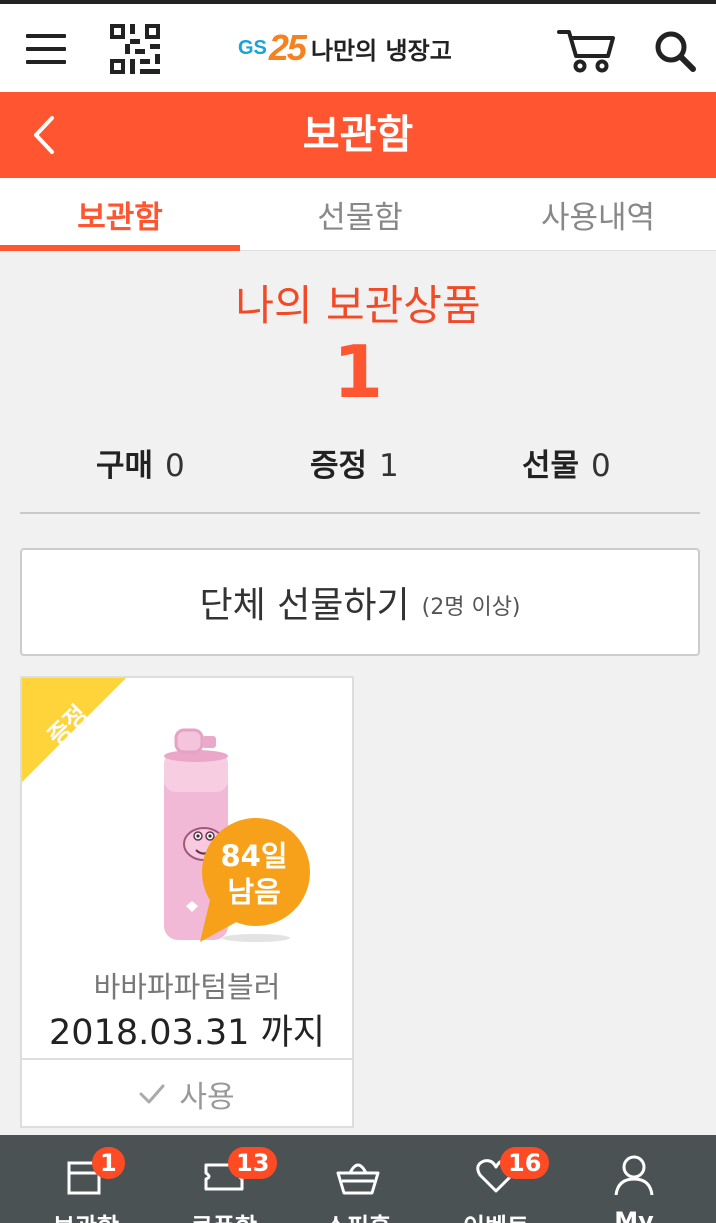  Describe the element at coordinates (86, 1179) in the screenshot. I see `nav-item-storage: 1 보관함` at that location.